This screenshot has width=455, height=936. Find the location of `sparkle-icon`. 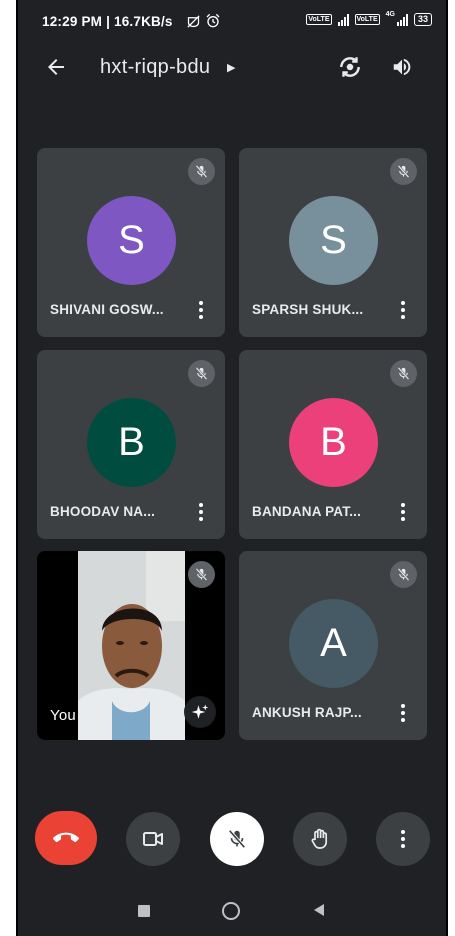

sparkle-icon is located at coordinates (200, 712).